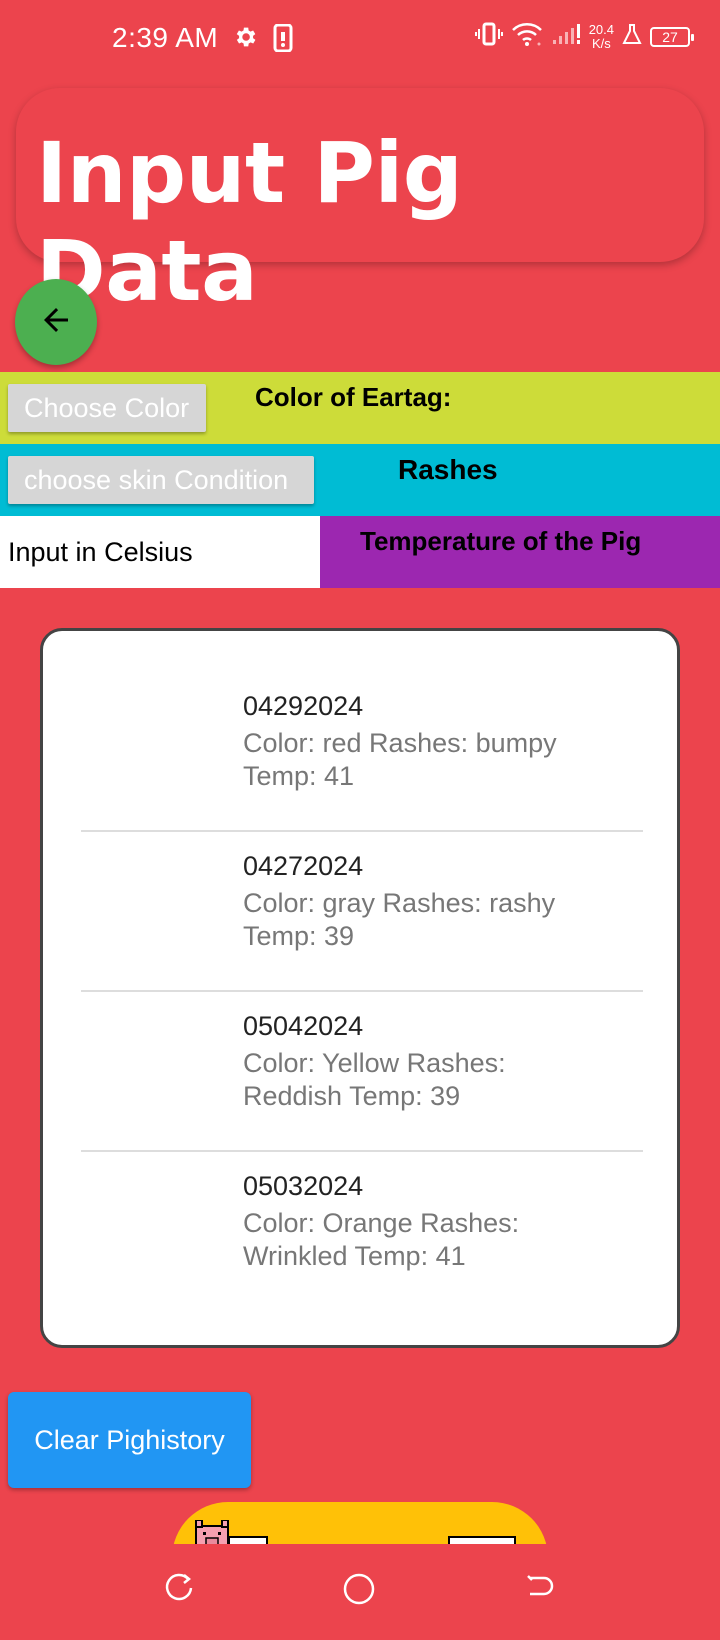 Image resolution: width=720 pixels, height=1640 pixels. Describe the element at coordinates (540, 1590) in the screenshot. I see `nav-back-icon` at that location.